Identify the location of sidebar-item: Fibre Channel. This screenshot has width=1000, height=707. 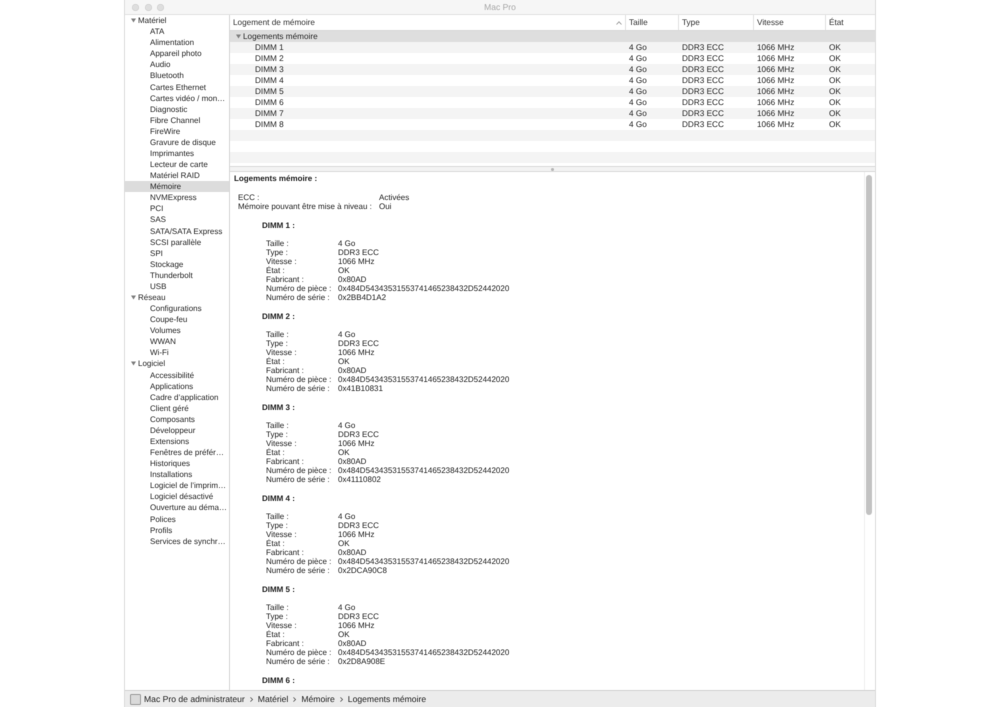
(177, 120).